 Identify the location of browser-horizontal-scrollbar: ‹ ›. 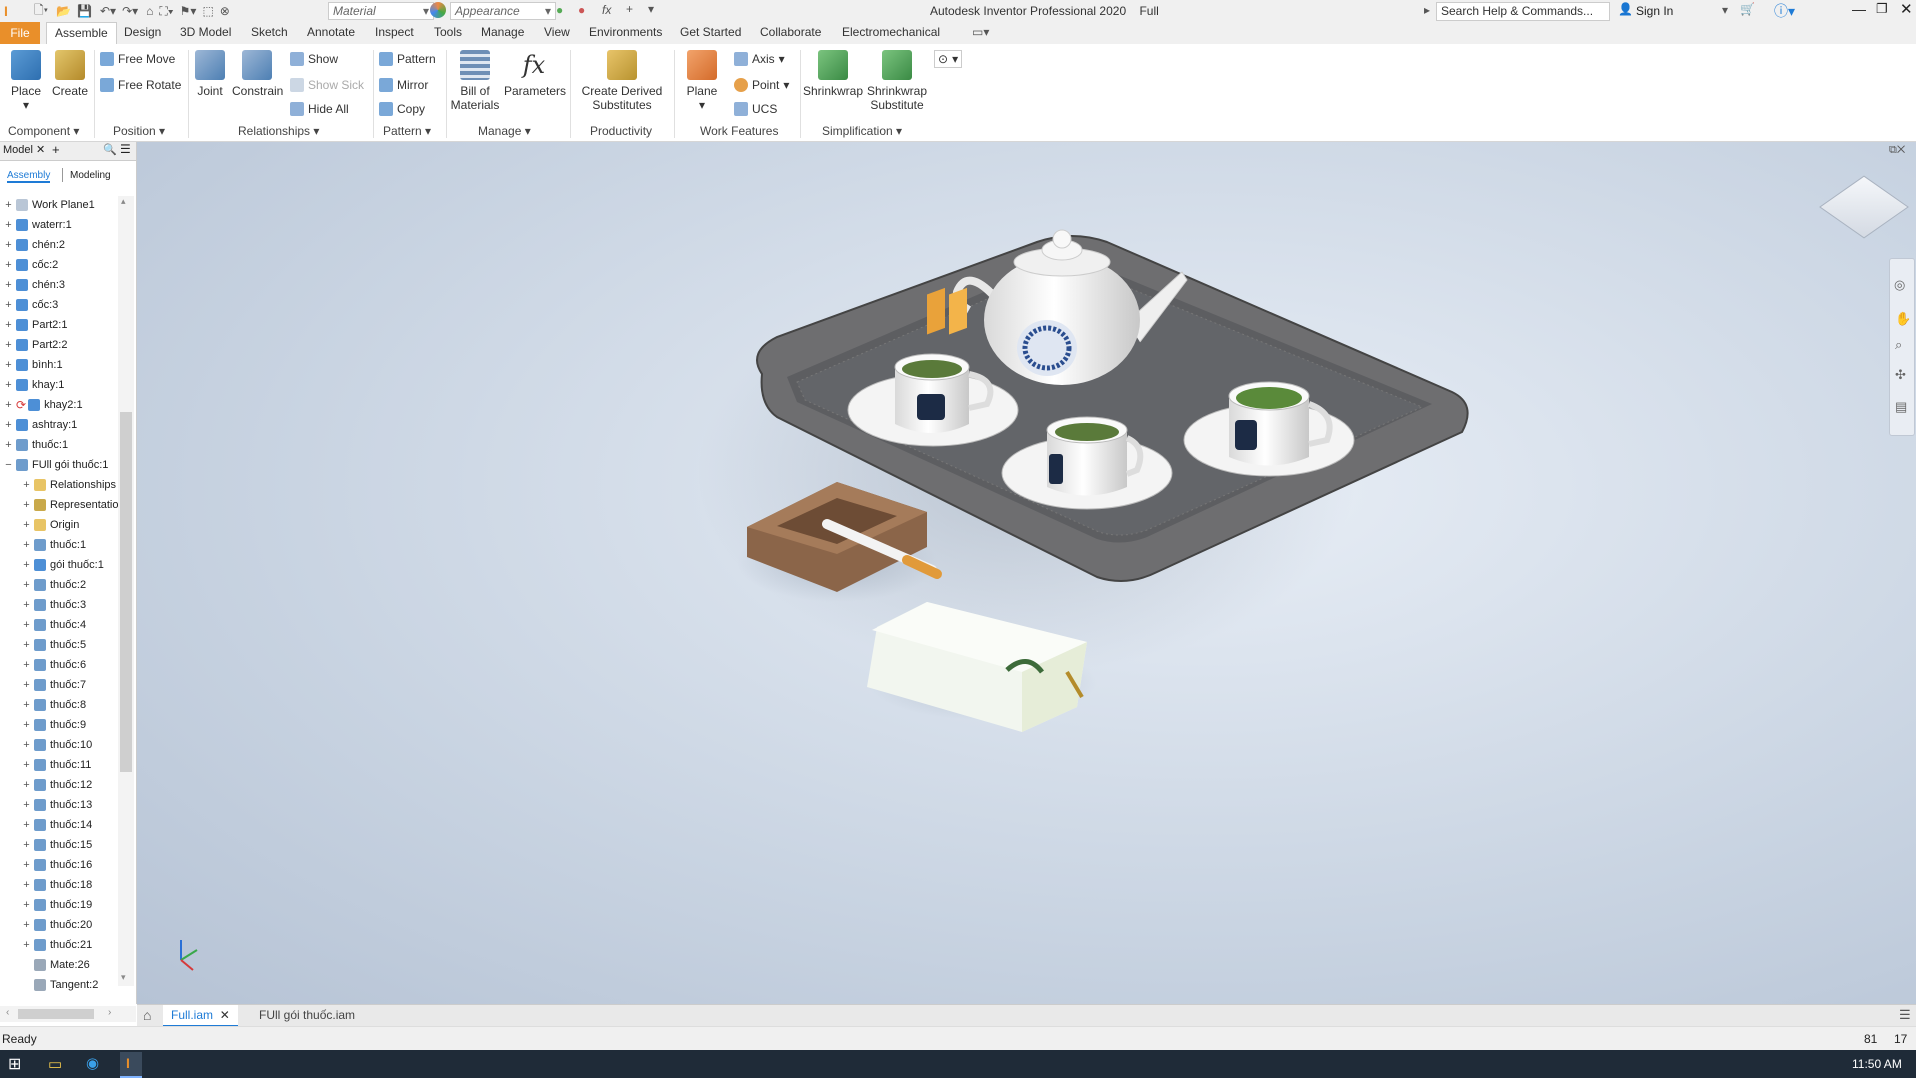
(68, 1014).